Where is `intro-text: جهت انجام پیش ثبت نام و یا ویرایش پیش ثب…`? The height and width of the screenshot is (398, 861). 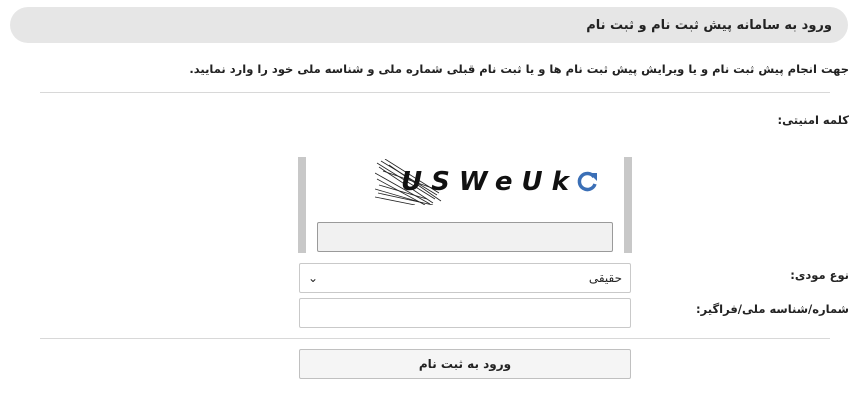
intro-text: جهت انجام پیش ثبت نام و یا ویرایش پیش ثب… is located at coordinates (519, 69).